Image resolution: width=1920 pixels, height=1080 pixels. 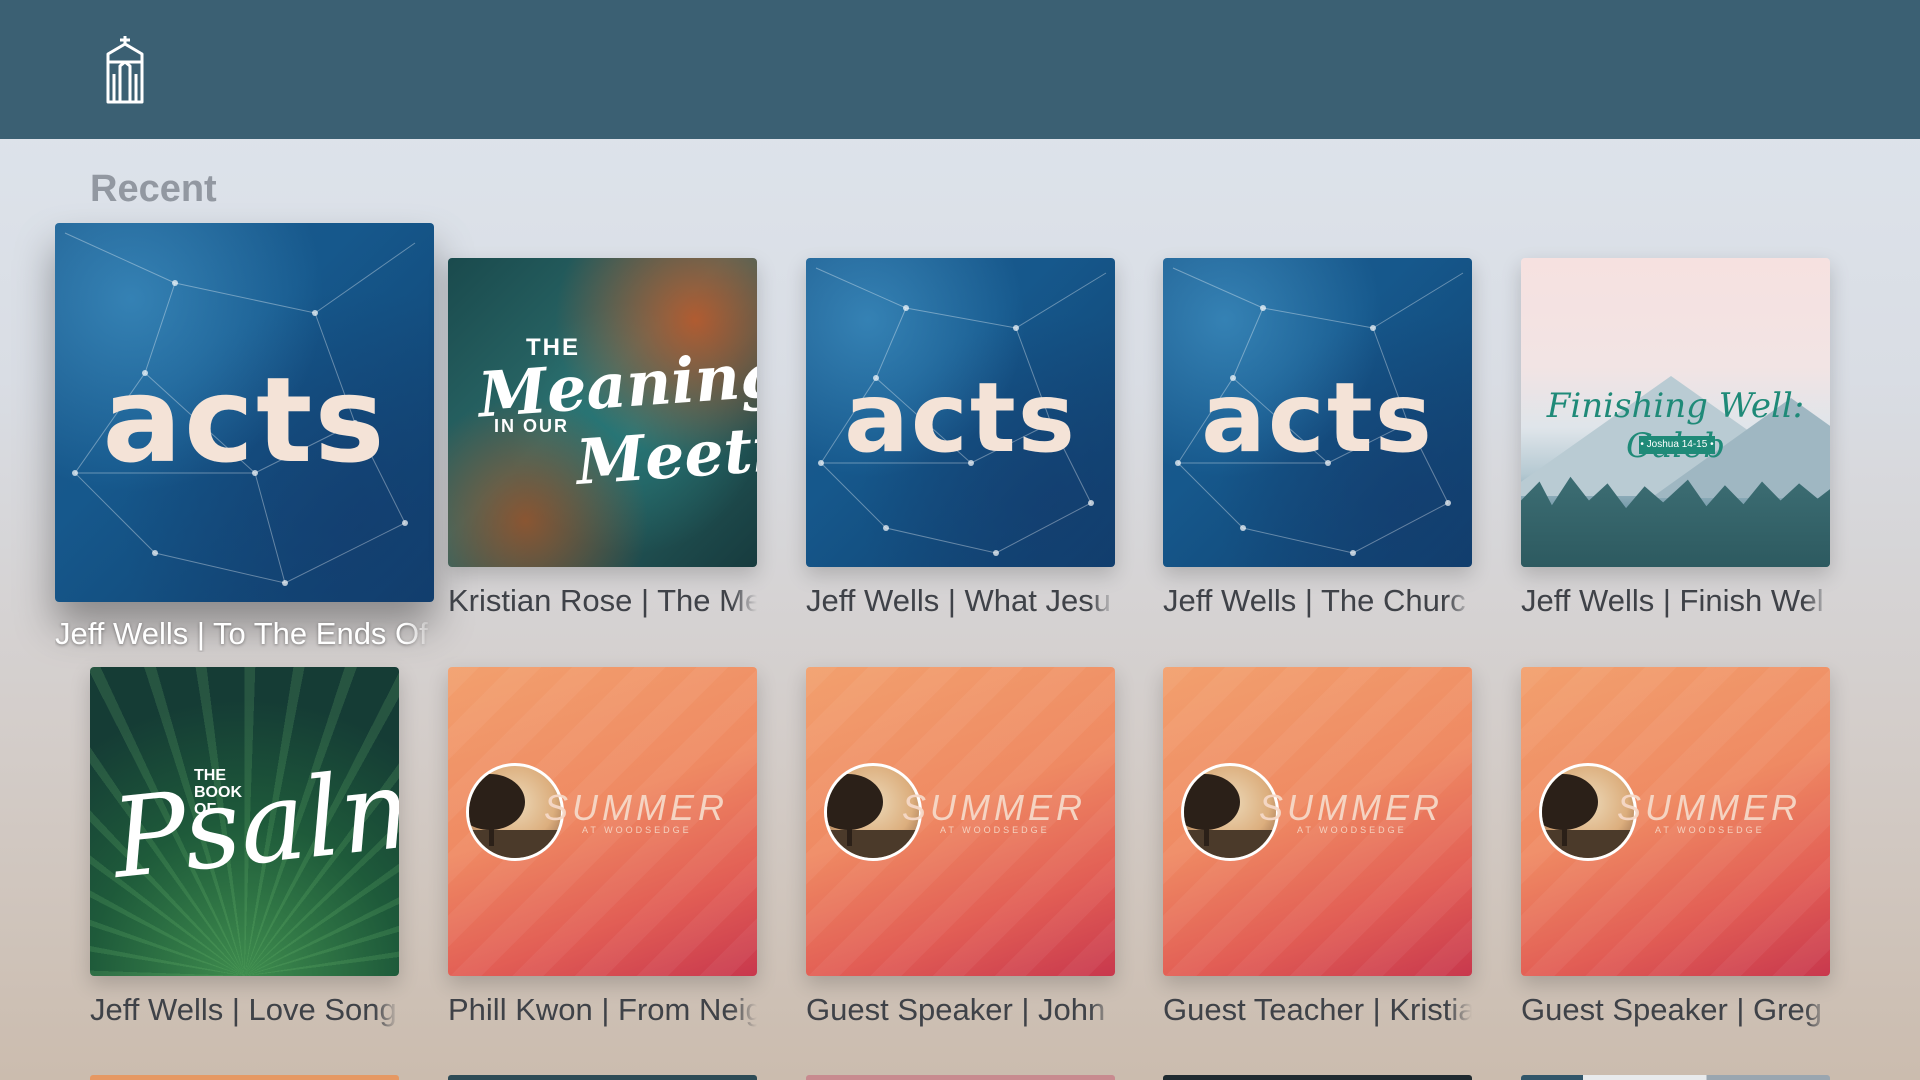 I want to click on tile-caption: Guest Teacher | Kristia, so click(x=1317, y=1009).